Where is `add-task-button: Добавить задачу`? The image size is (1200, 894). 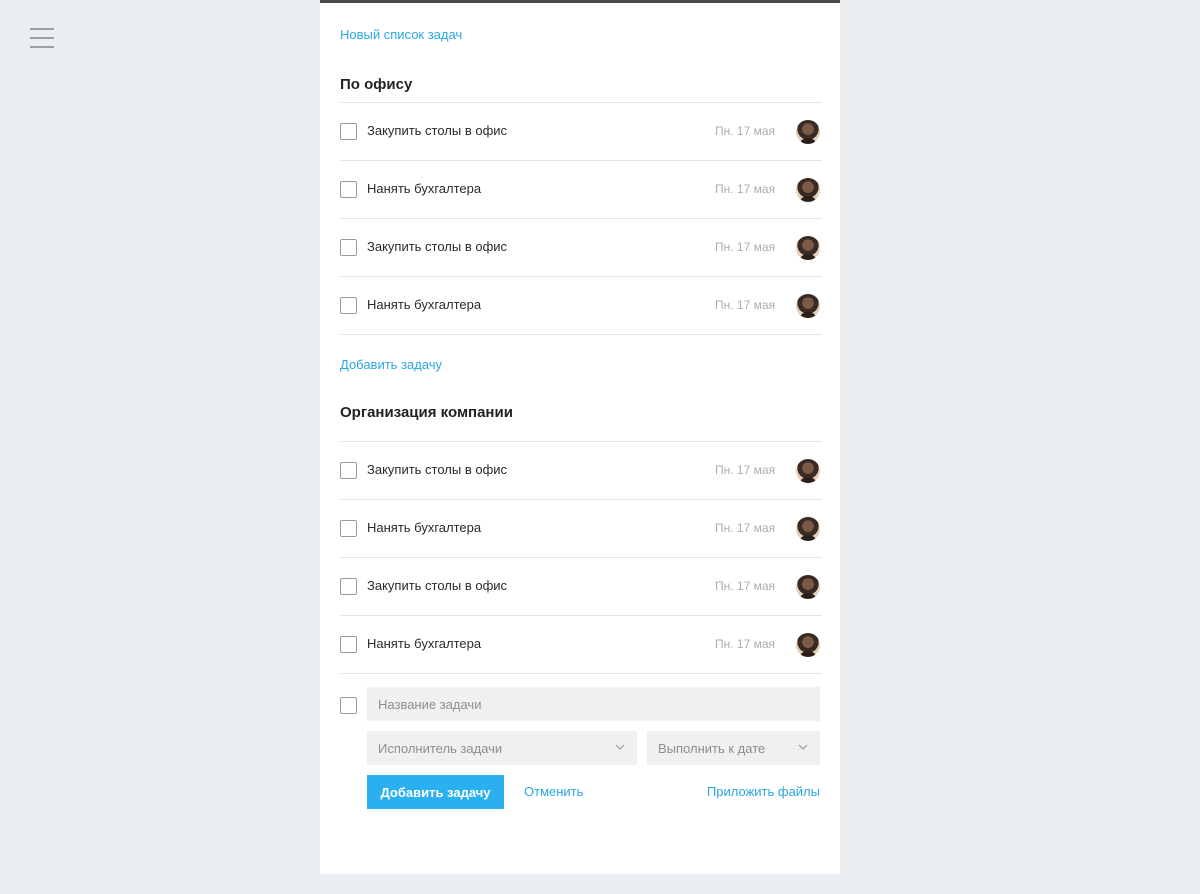
add-task-button: Добавить задачу is located at coordinates (435, 792).